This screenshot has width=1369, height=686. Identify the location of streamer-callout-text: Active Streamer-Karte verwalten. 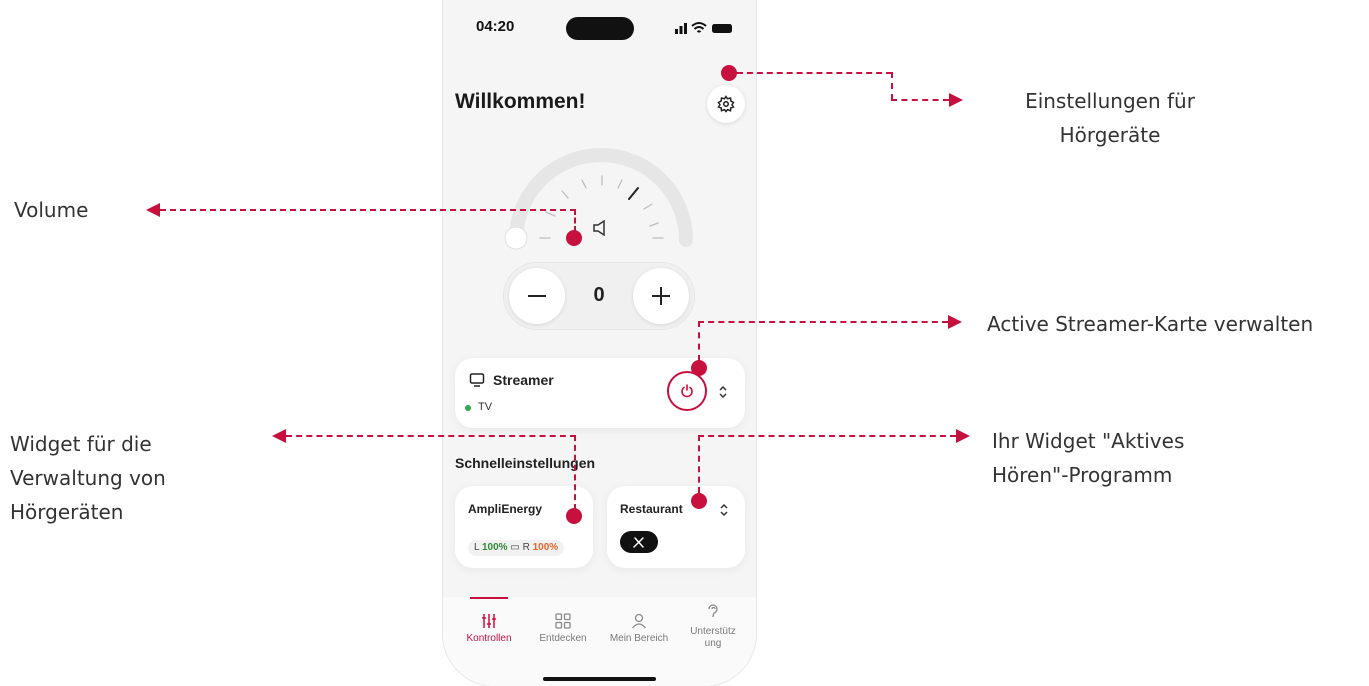
(1150, 324).